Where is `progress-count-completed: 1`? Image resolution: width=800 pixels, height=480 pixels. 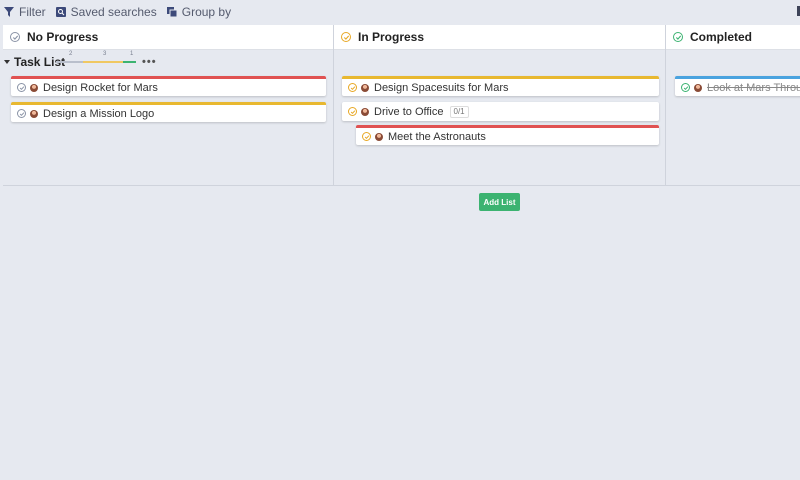
progress-count-completed: 1 is located at coordinates (132, 54).